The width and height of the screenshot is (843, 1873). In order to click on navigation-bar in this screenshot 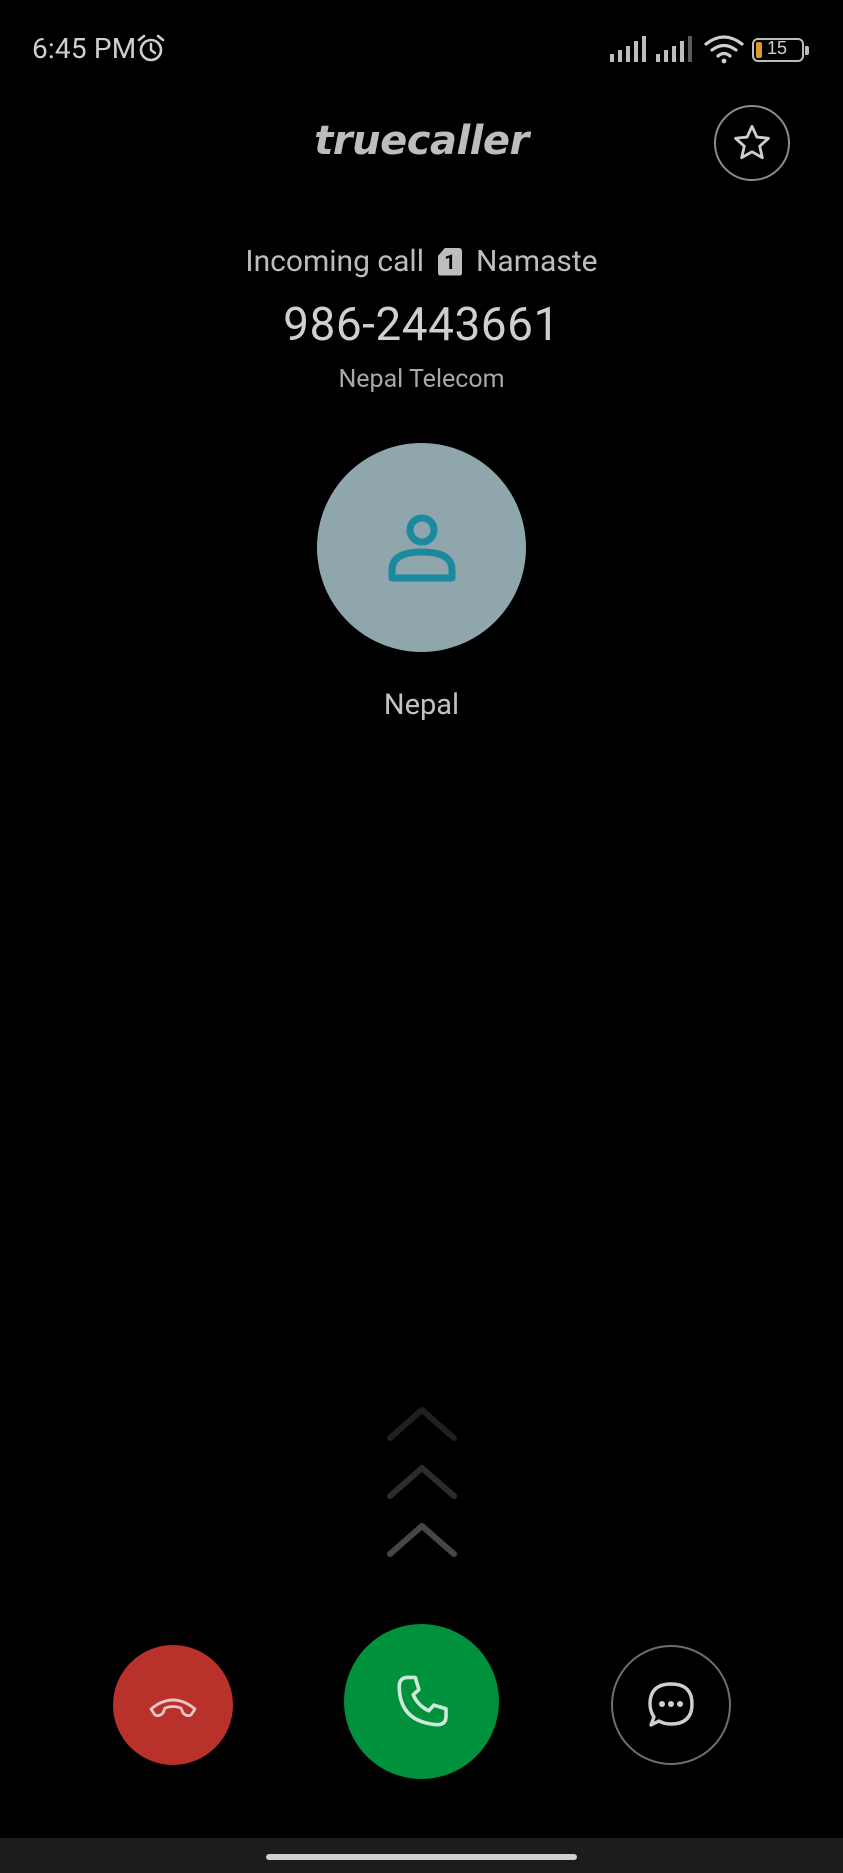, I will do `click(421, 1855)`.